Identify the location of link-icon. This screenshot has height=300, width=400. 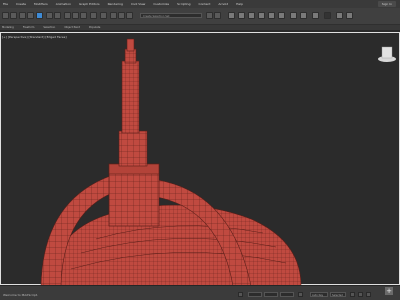
(22, 15).